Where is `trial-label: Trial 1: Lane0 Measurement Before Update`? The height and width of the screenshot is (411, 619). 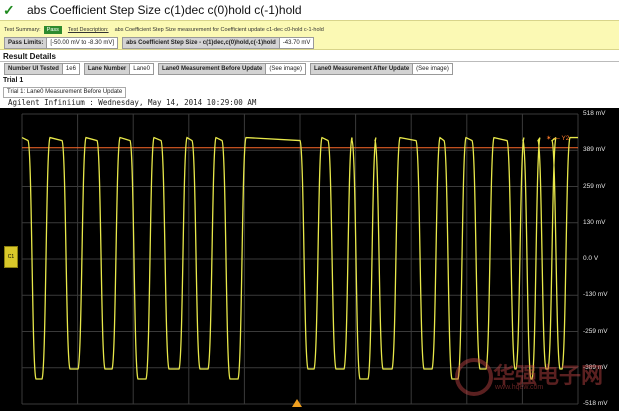 trial-label: Trial 1: Lane0 Measurement Before Update is located at coordinates (65, 92).